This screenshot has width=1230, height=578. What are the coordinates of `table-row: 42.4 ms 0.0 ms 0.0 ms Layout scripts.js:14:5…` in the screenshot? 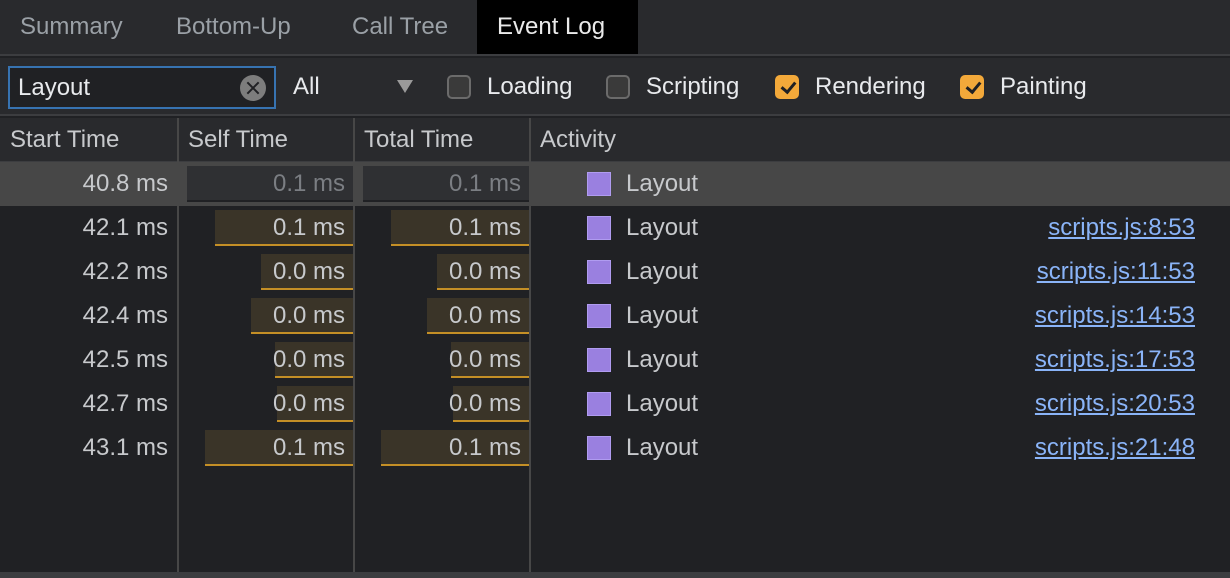 It's located at (615, 316).